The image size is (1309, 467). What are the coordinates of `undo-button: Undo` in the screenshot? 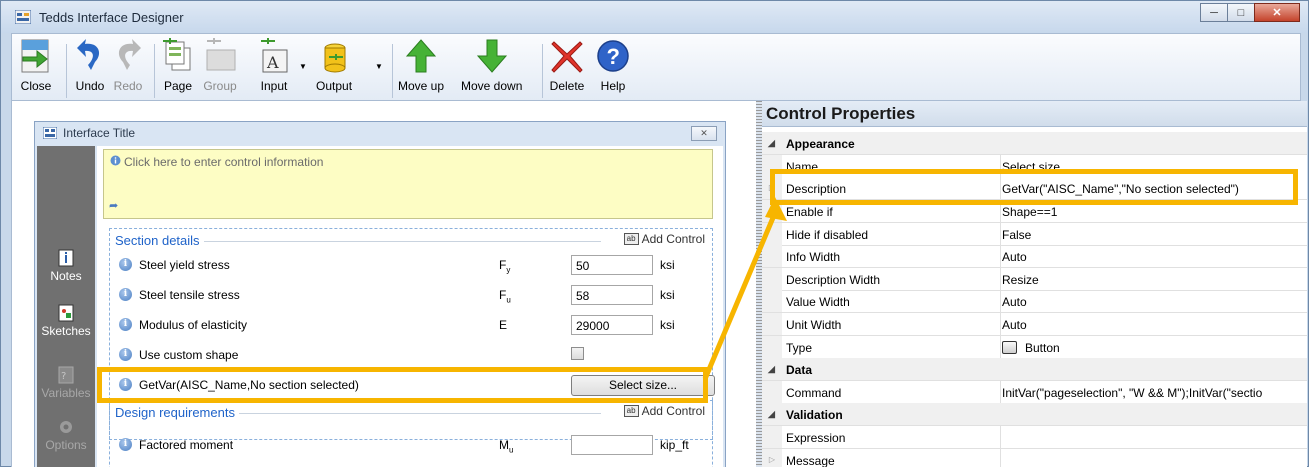 It's located at (90, 64).